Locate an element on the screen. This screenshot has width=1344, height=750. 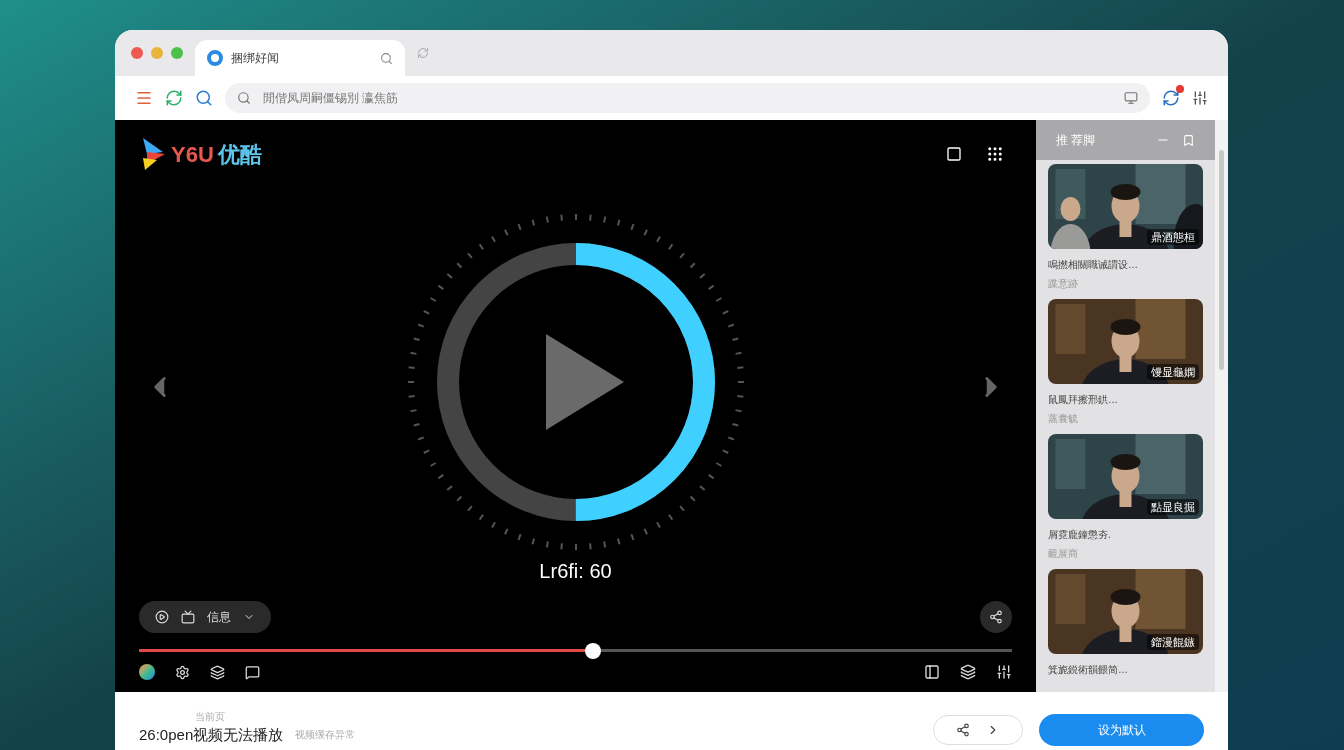
screen-icon is located at coordinates (1131, 98).